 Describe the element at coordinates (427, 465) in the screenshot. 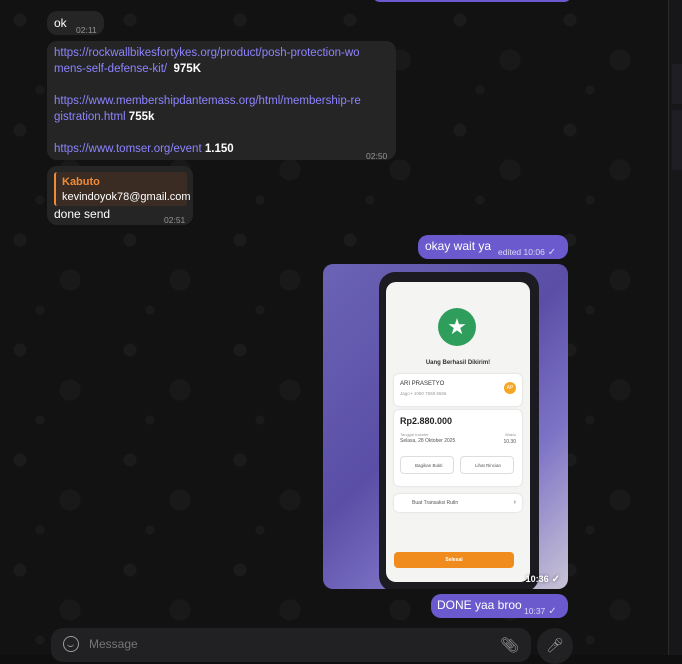

I see `share-proof-button: Bagikan Bukti` at that location.